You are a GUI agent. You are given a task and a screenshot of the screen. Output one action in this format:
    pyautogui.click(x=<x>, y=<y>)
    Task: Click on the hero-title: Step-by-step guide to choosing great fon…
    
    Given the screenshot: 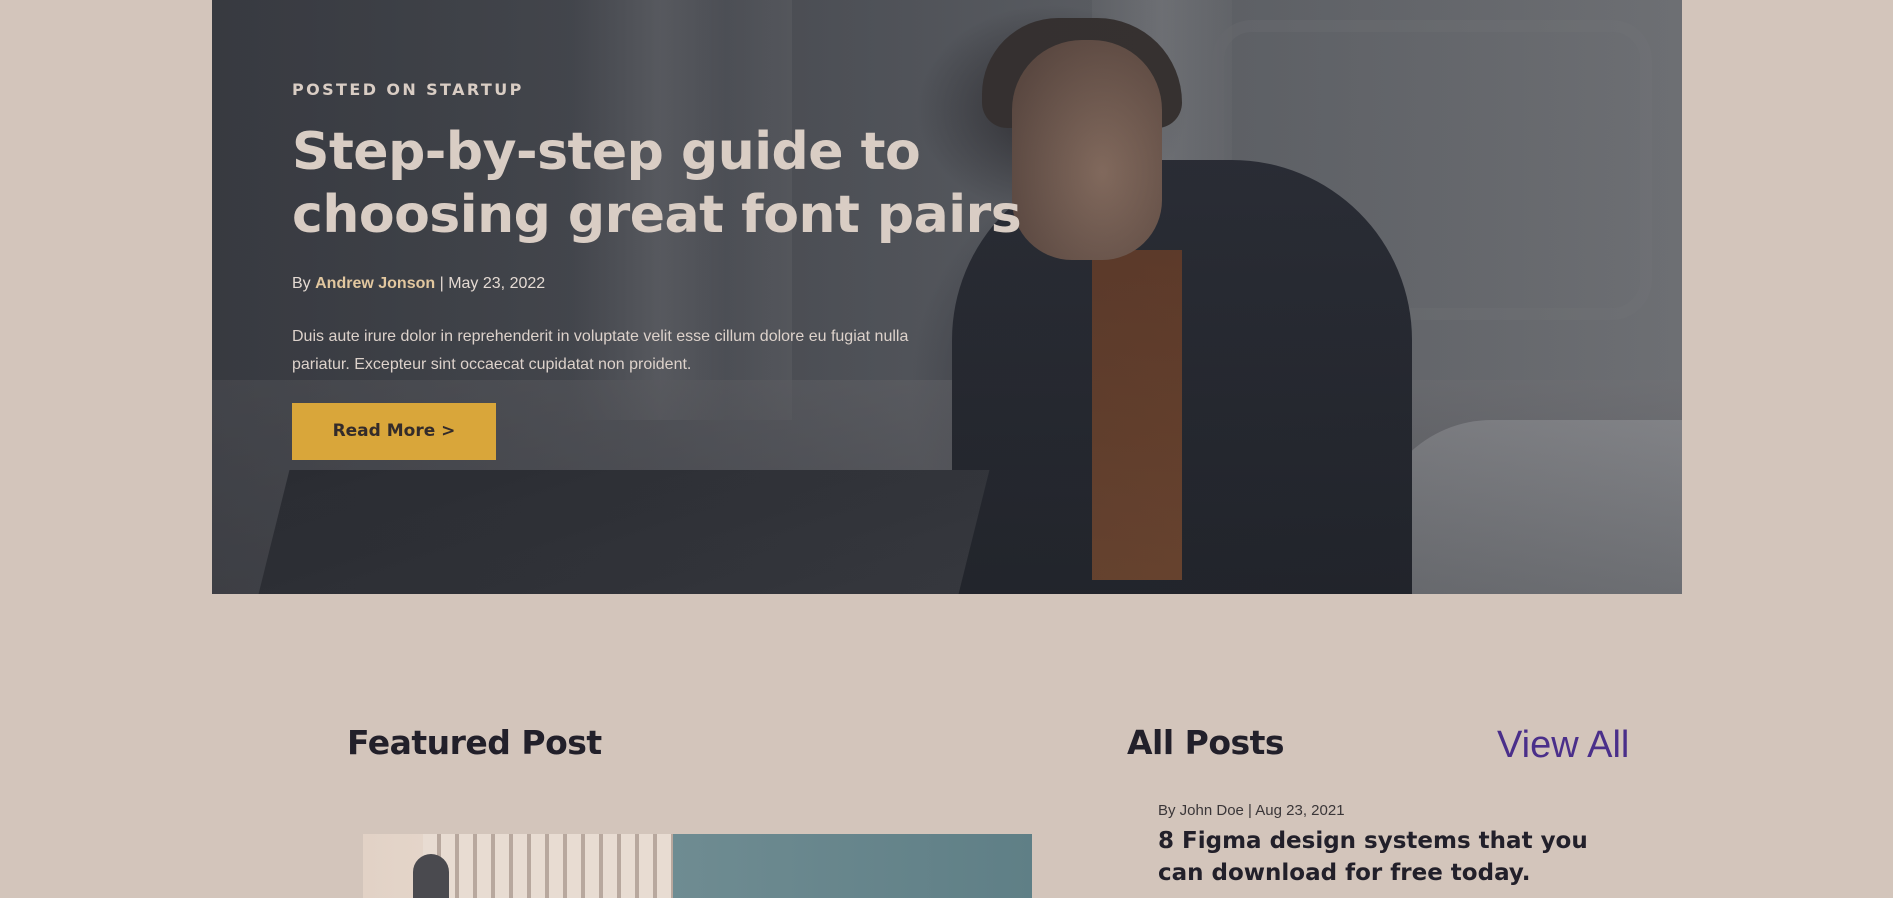 What is the action you would take?
    pyautogui.click(x=722, y=184)
    